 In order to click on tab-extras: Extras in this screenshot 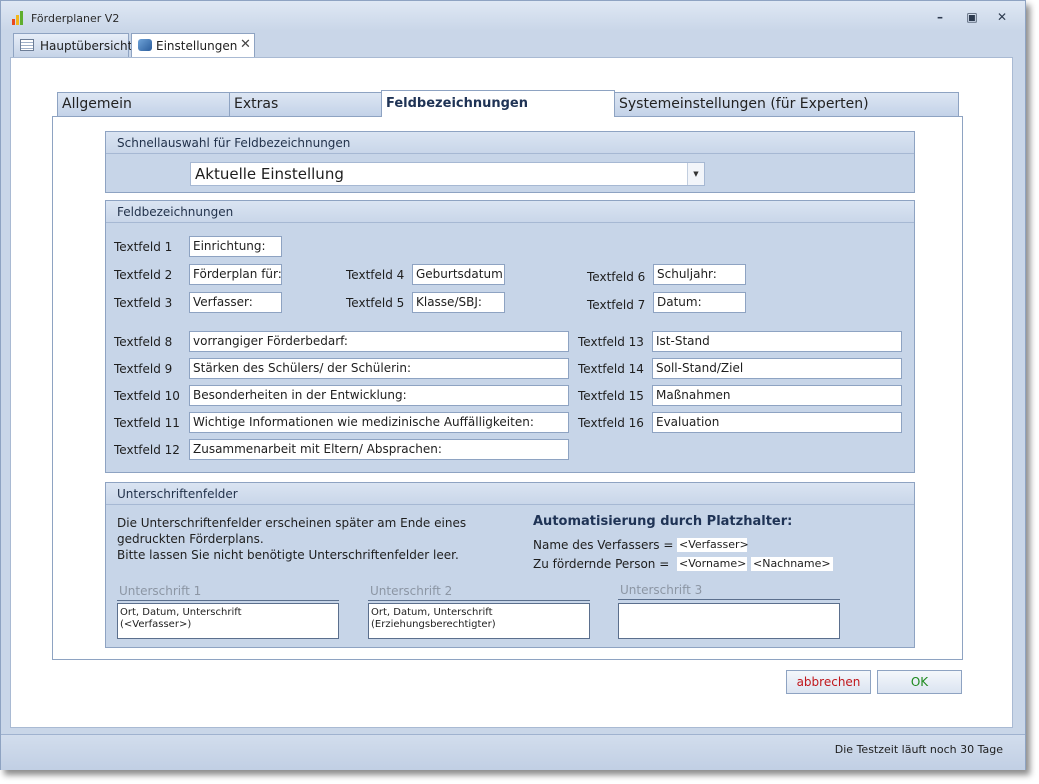, I will do `click(305, 104)`.